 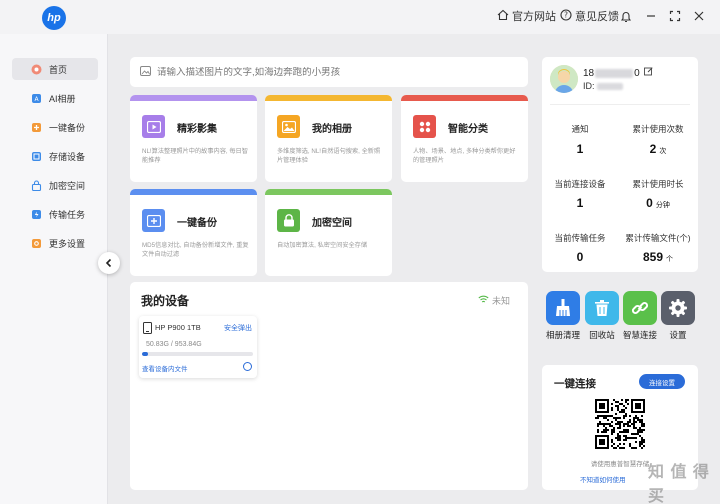 I want to click on search-input, so click(x=337, y=72).